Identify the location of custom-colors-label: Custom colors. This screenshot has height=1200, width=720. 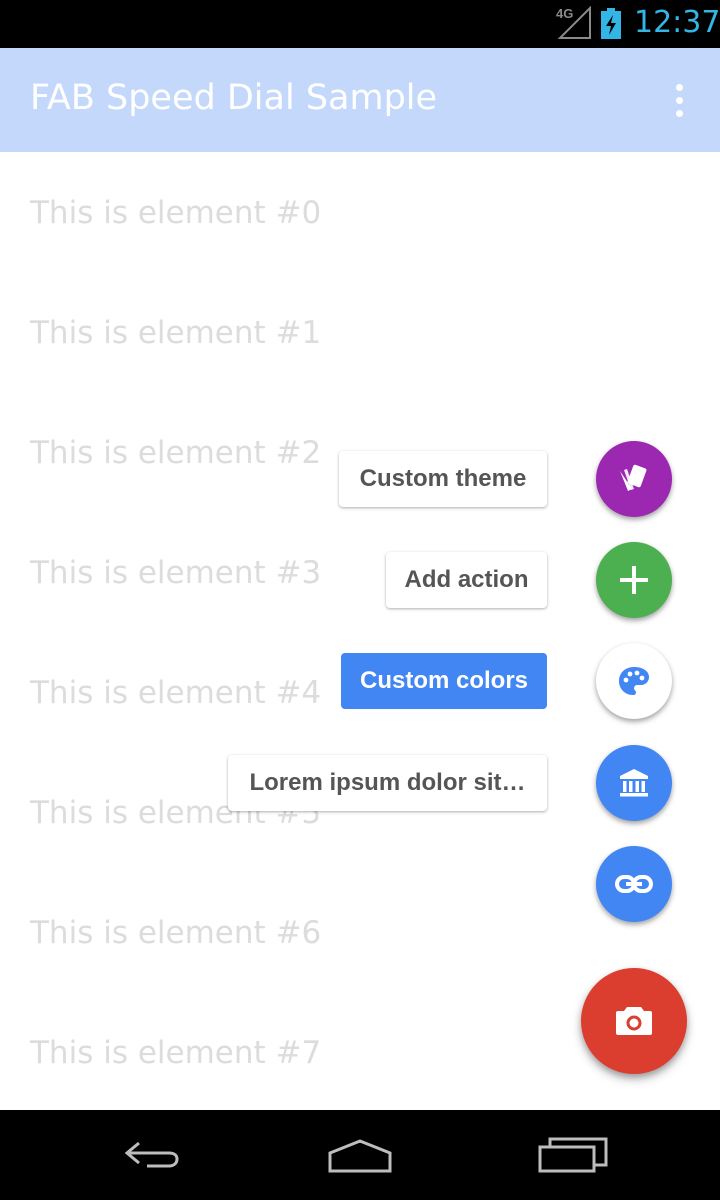
(444, 681).